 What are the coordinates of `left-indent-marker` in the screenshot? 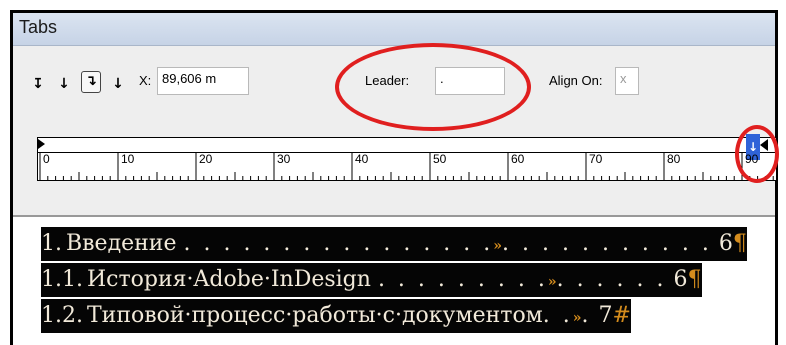 It's located at (41, 144).